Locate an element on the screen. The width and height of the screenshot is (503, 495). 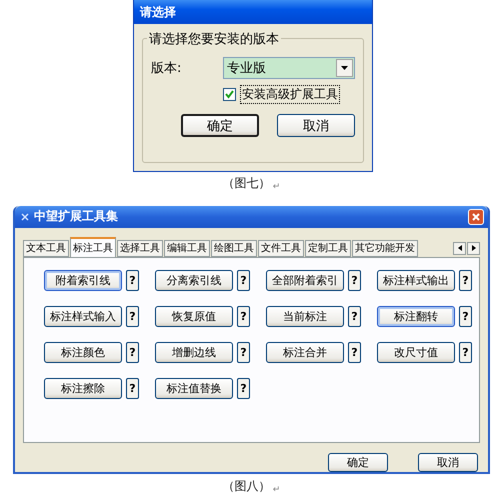
scroll-right-button is located at coordinates (473, 248).